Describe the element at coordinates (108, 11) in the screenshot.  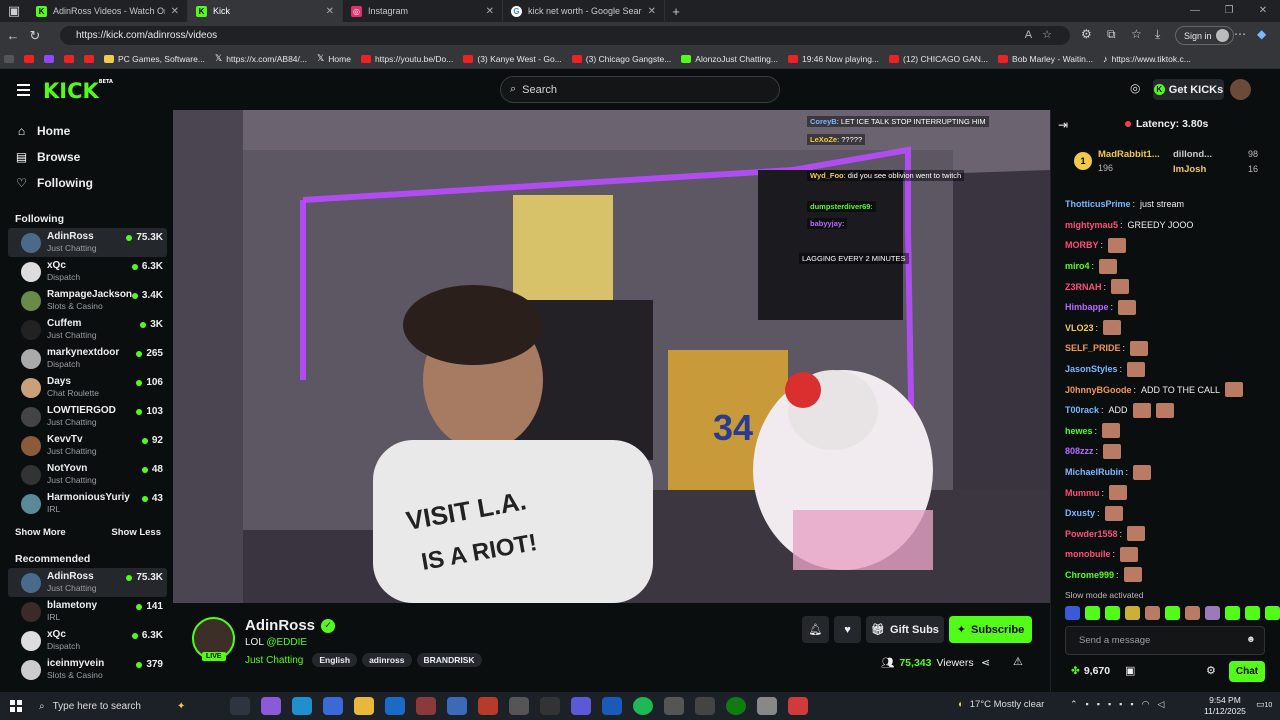
I see `browser-tab: K AdinRoss Videos - Watch On ✕` at that location.